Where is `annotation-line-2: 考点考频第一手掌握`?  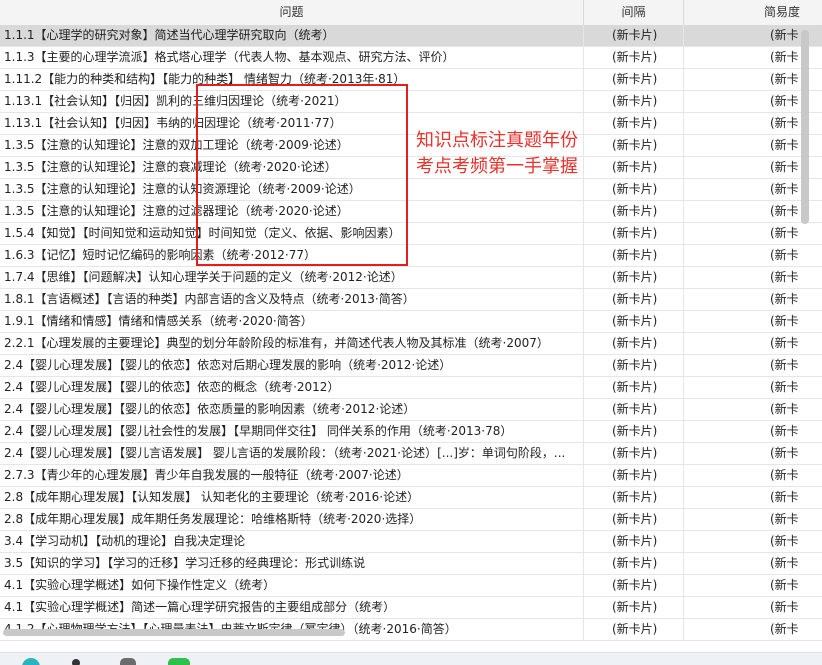 annotation-line-2: 考点考频第一手掌握 is located at coordinates (497, 166).